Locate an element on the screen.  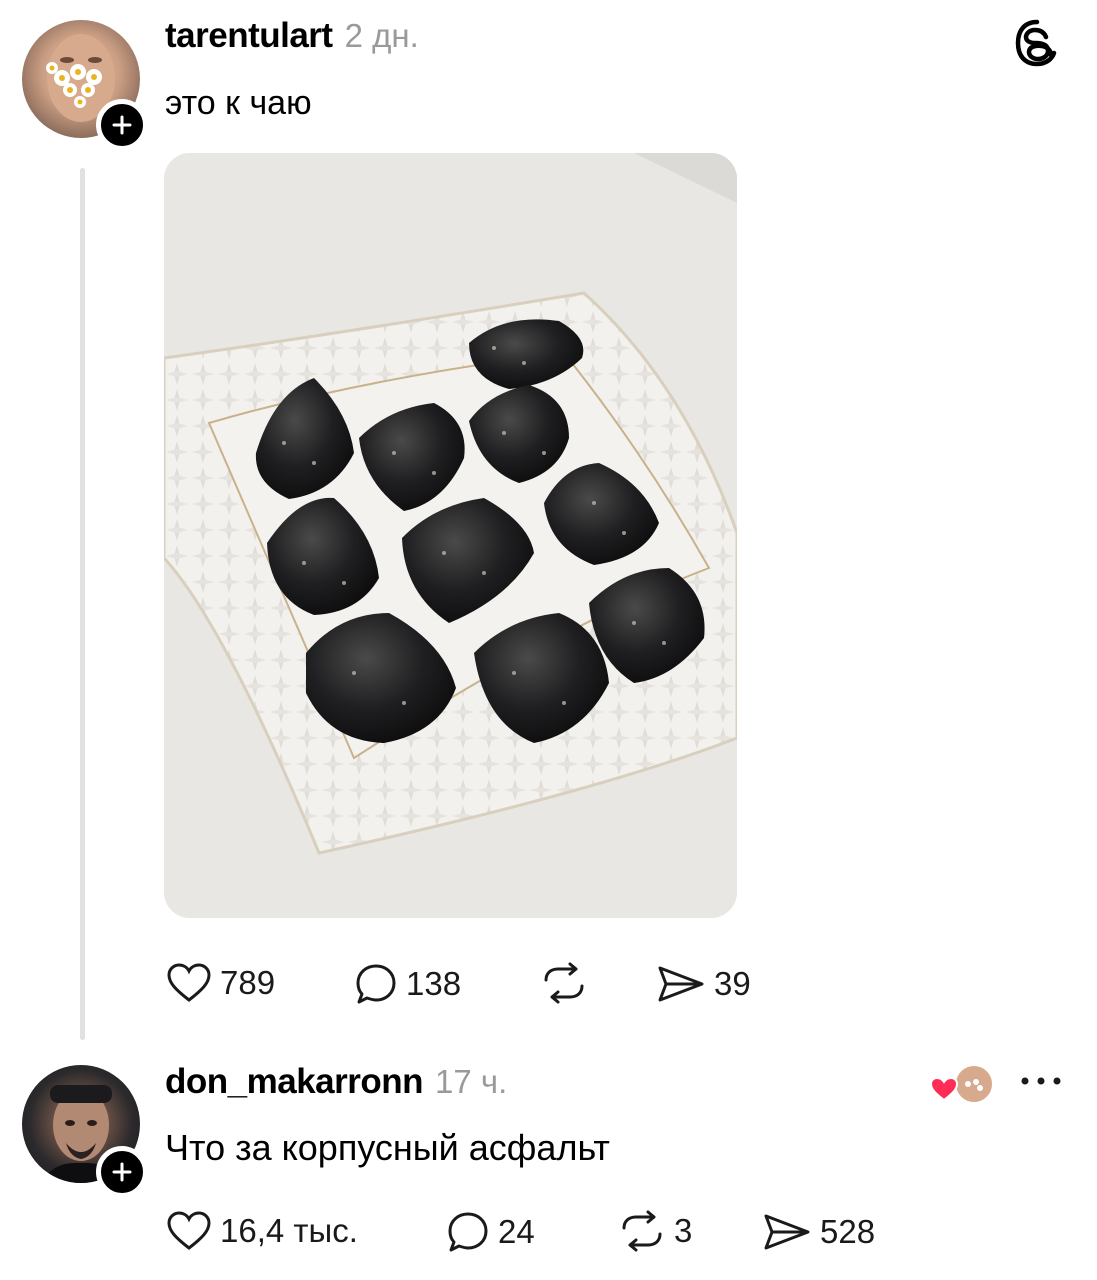
reply-button: 138 is located at coordinates (407, 984).